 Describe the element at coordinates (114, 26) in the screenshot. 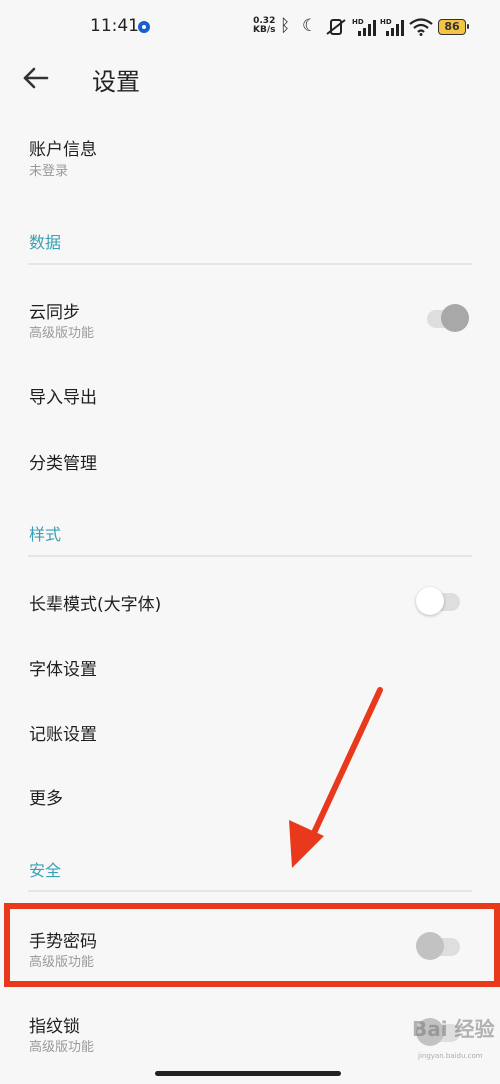

I see `status-time: 11:41` at that location.